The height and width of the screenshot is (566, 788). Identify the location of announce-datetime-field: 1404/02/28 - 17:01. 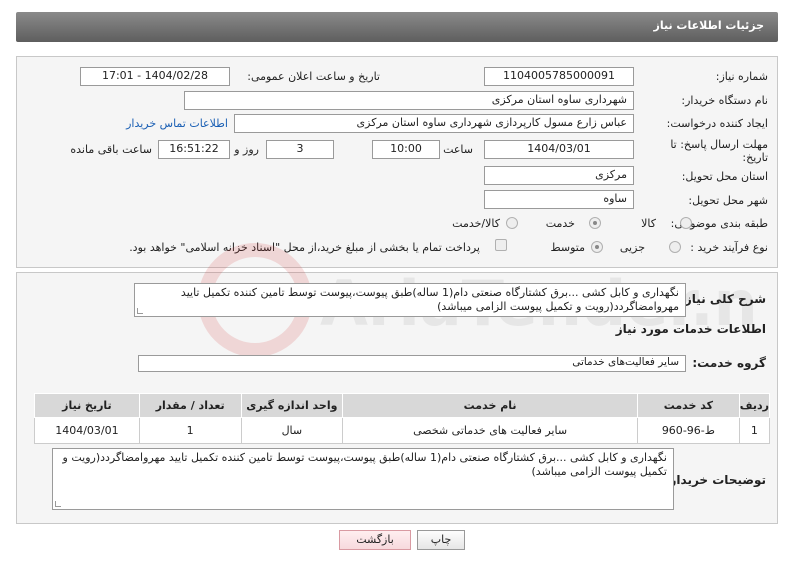
(155, 76).